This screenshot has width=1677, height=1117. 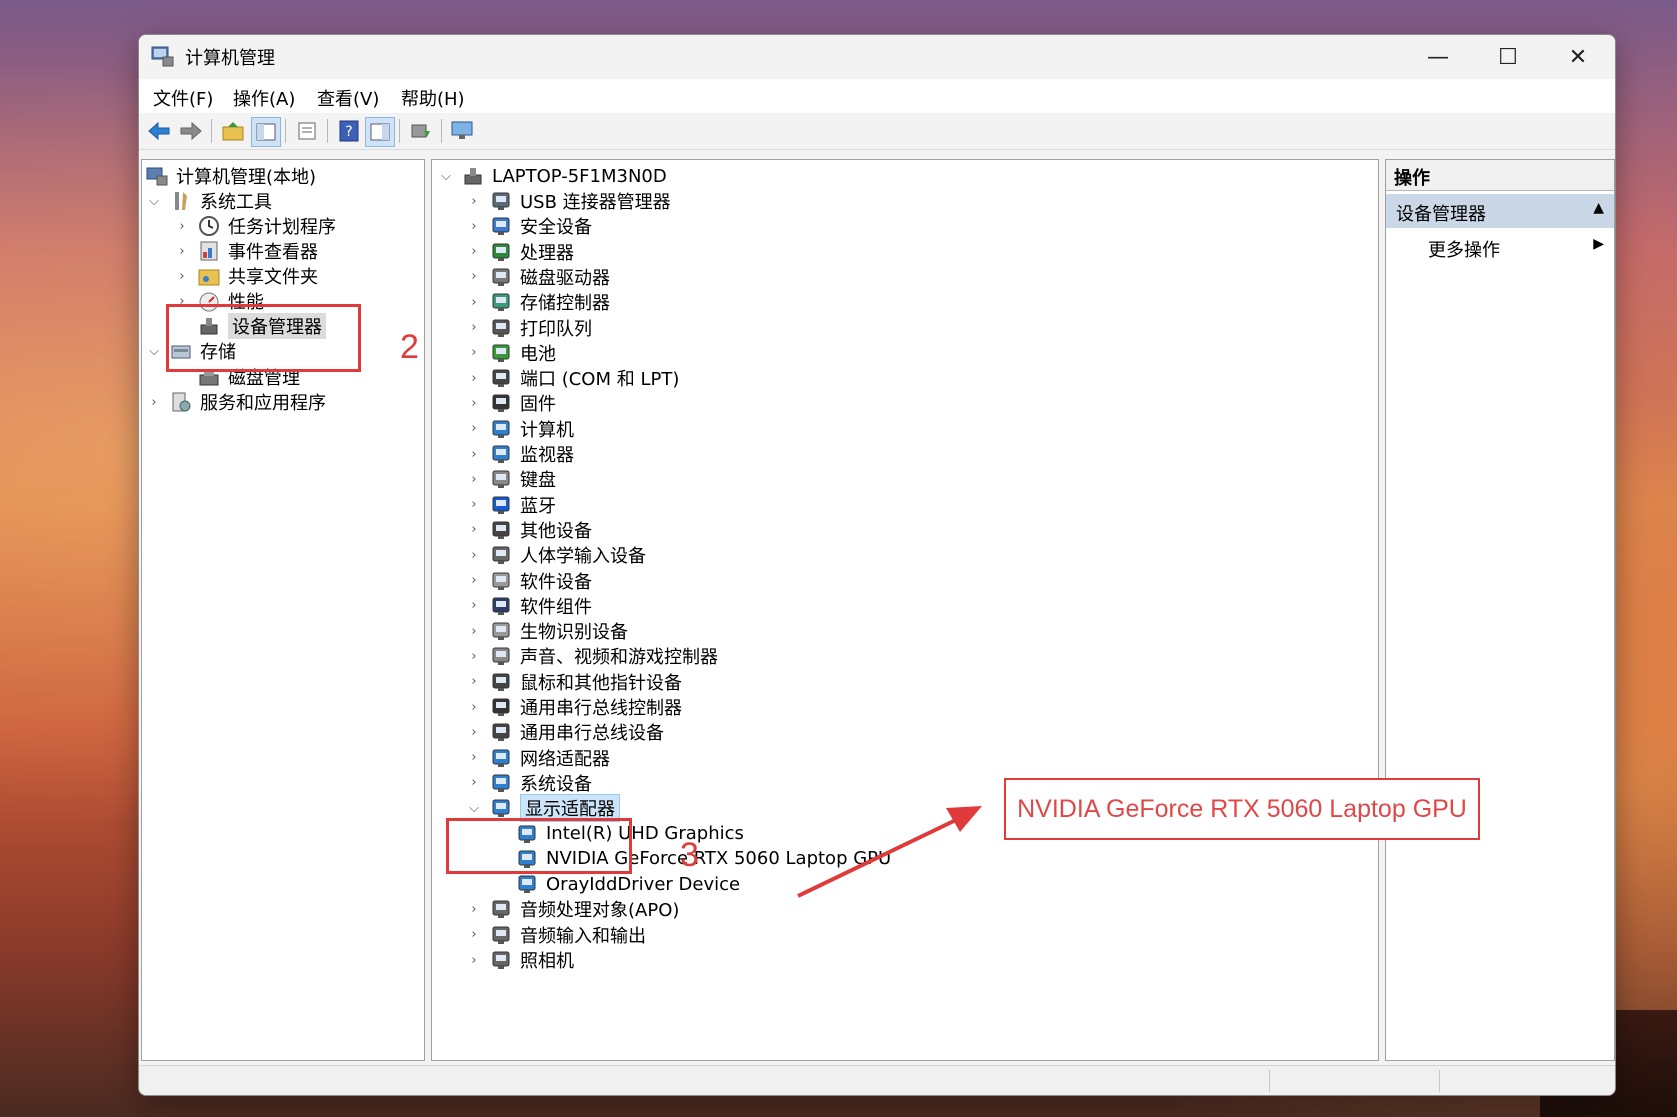 I want to click on maximize-button: ☐, so click(x=1508, y=57).